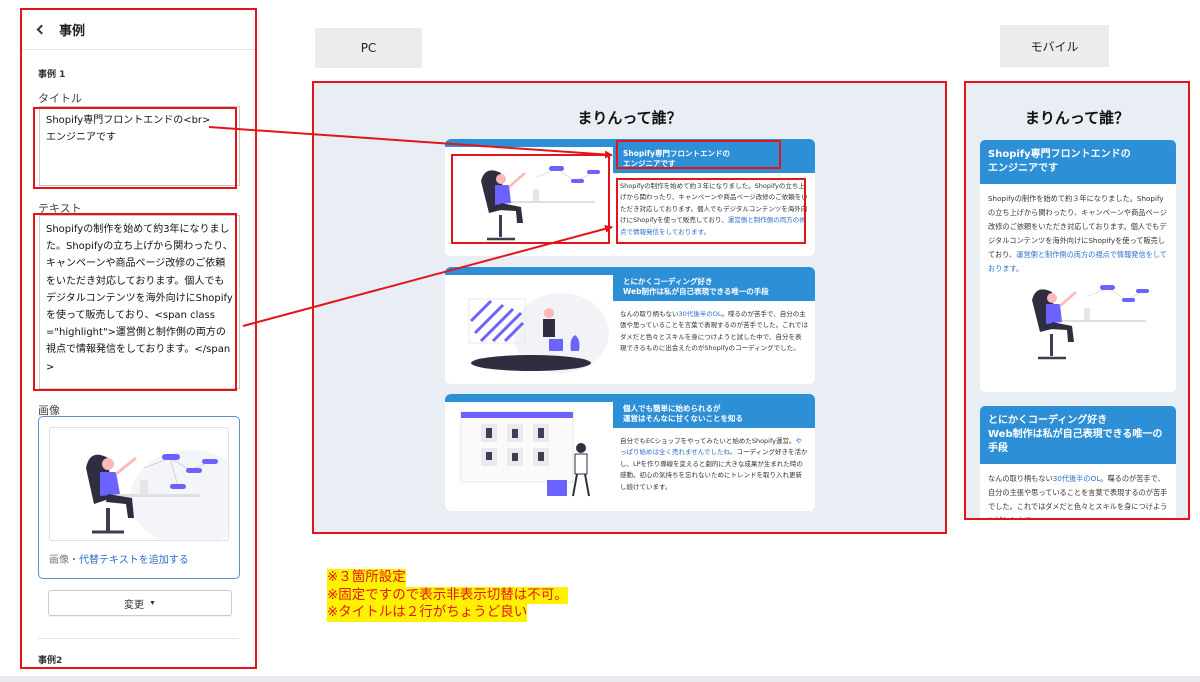 Image resolution: width=1200 pixels, height=682 pixels. What do you see at coordinates (72, 31) in the screenshot?
I see `editor-title: 事例` at bounding box center [72, 31].